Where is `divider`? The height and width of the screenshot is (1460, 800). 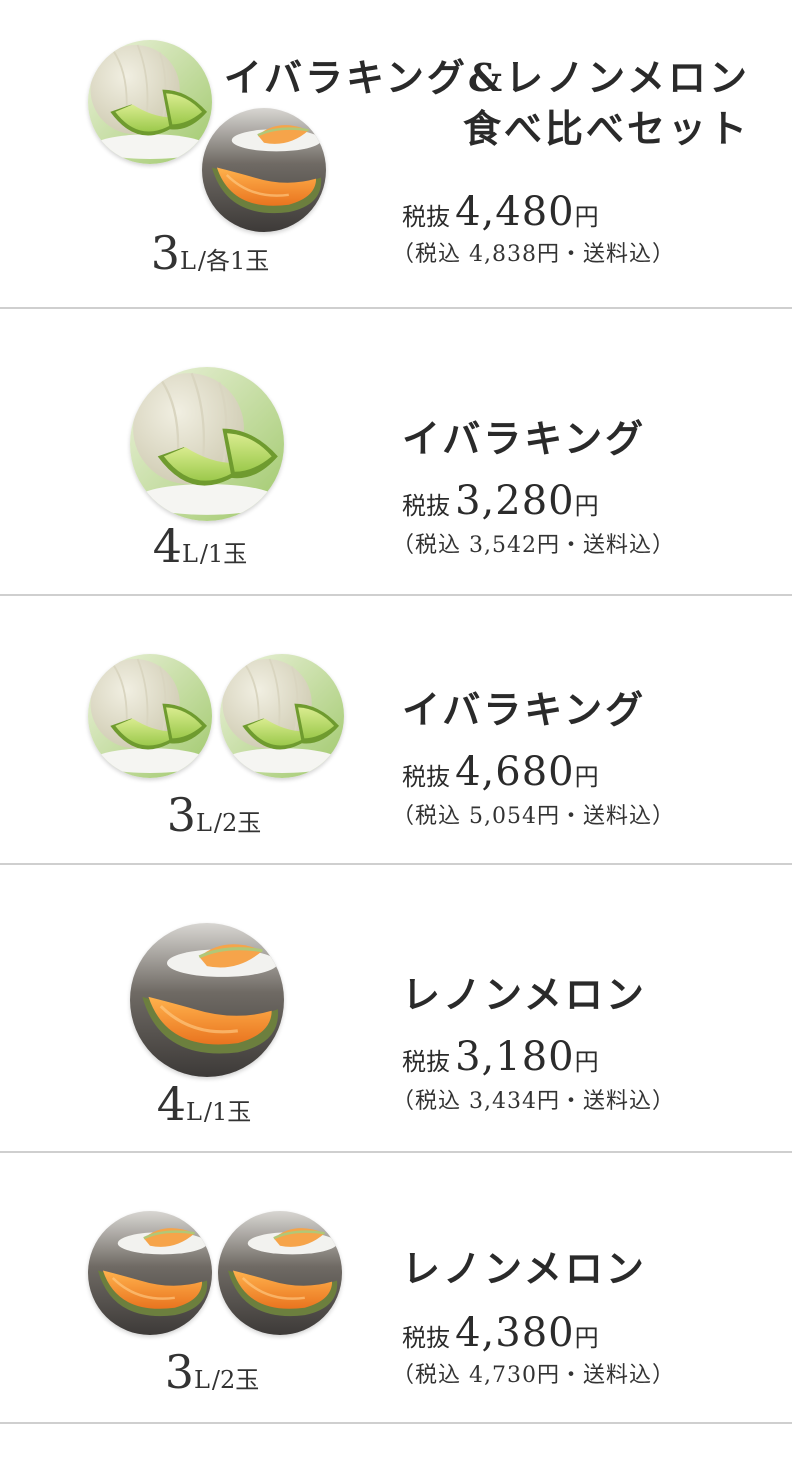 divider is located at coordinates (396, 1423).